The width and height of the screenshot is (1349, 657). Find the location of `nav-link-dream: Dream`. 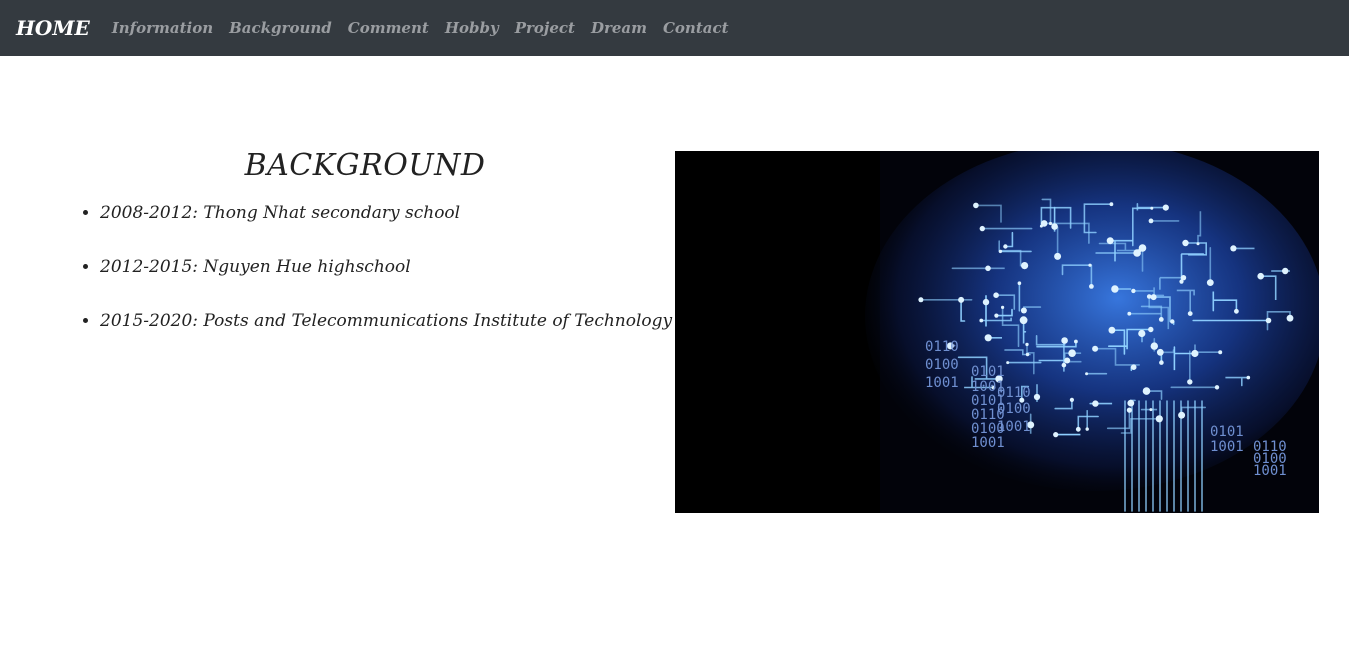

nav-link-dream: Dream is located at coordinates (619, 28).